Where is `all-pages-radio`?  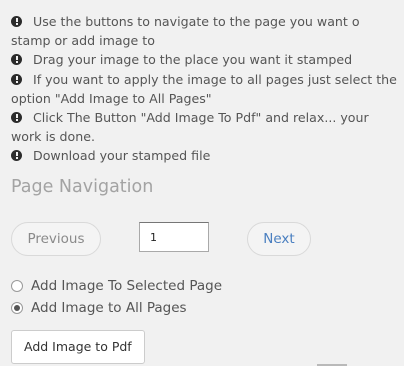 all-pages-radio is located at coordinates (17, 308).